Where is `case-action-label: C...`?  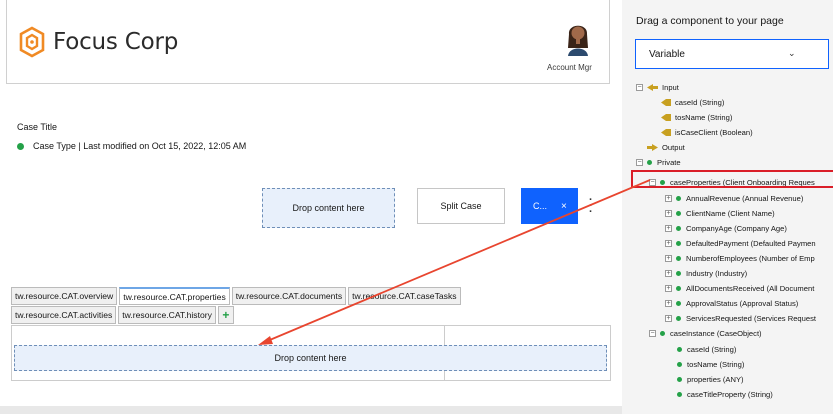
case-action-label: C... is located at coordinates (540, 206).